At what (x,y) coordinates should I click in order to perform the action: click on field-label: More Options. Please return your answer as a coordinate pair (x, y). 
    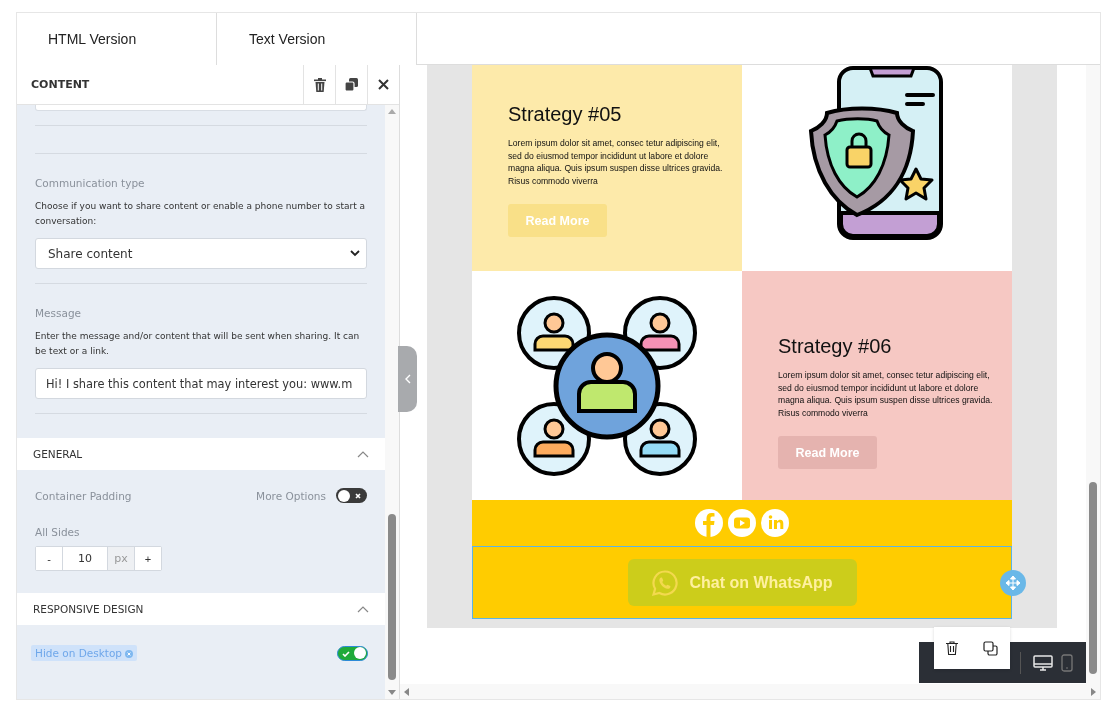
    Looking at the image, I should click on (291, 495).